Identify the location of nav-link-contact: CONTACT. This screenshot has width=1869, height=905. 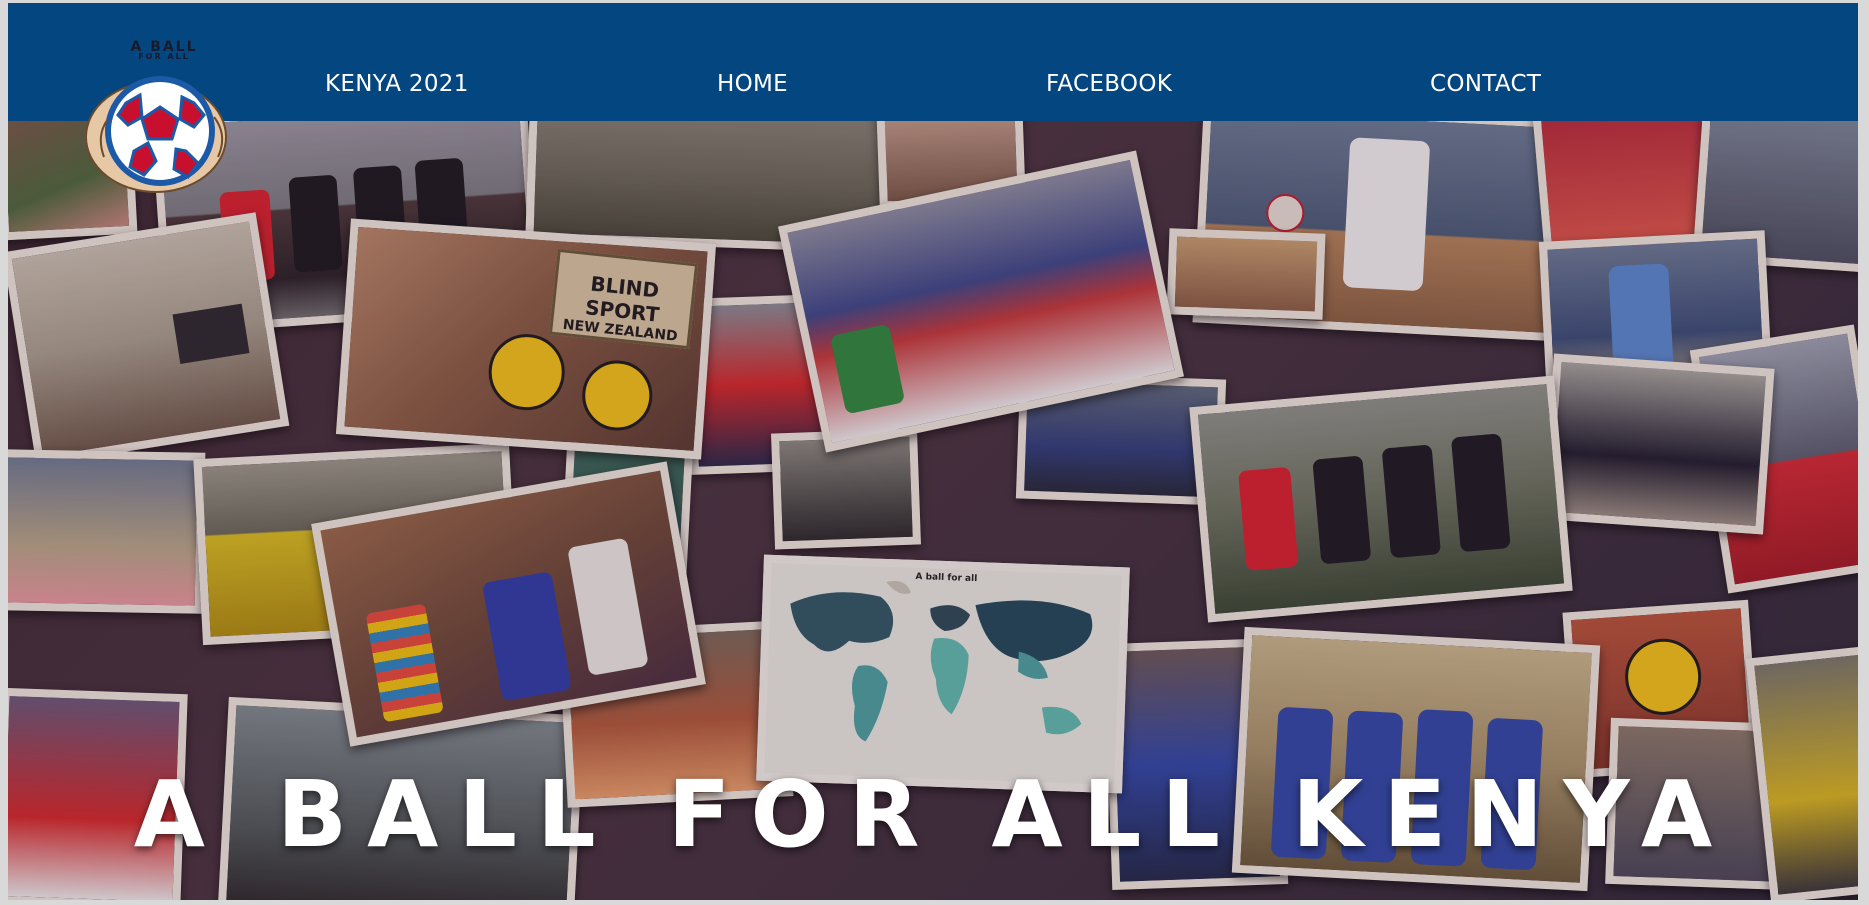
(1485, 84).